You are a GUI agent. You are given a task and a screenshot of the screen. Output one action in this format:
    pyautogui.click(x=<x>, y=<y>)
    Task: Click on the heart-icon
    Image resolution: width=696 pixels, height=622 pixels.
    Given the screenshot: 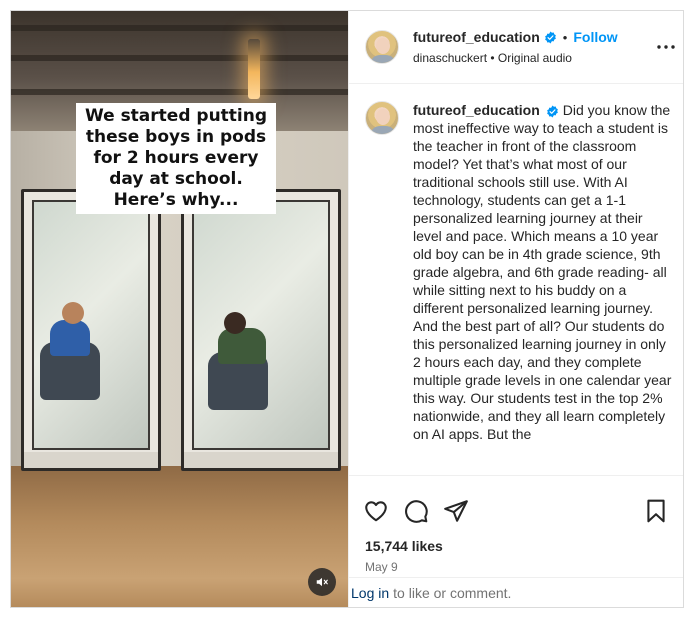 What is the action you would take?
    pyautogui.click(x=376, y=511)
    